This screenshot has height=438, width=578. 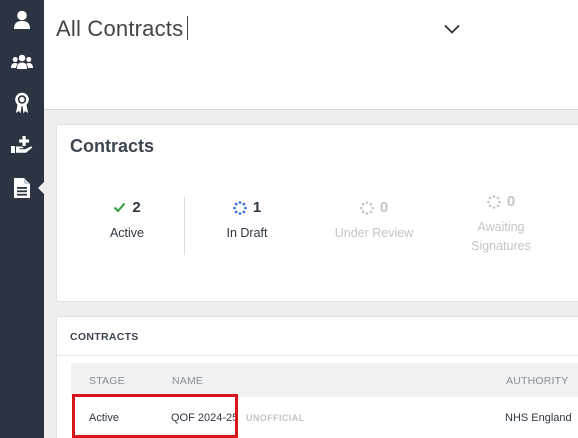 What do you see at coordinates (317, 355) in the screenshot?
I see `divider` at bounding box center [317, 355].